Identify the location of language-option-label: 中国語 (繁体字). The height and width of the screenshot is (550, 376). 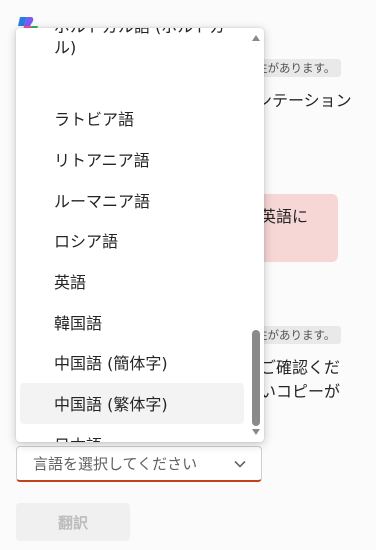
(111, 405).